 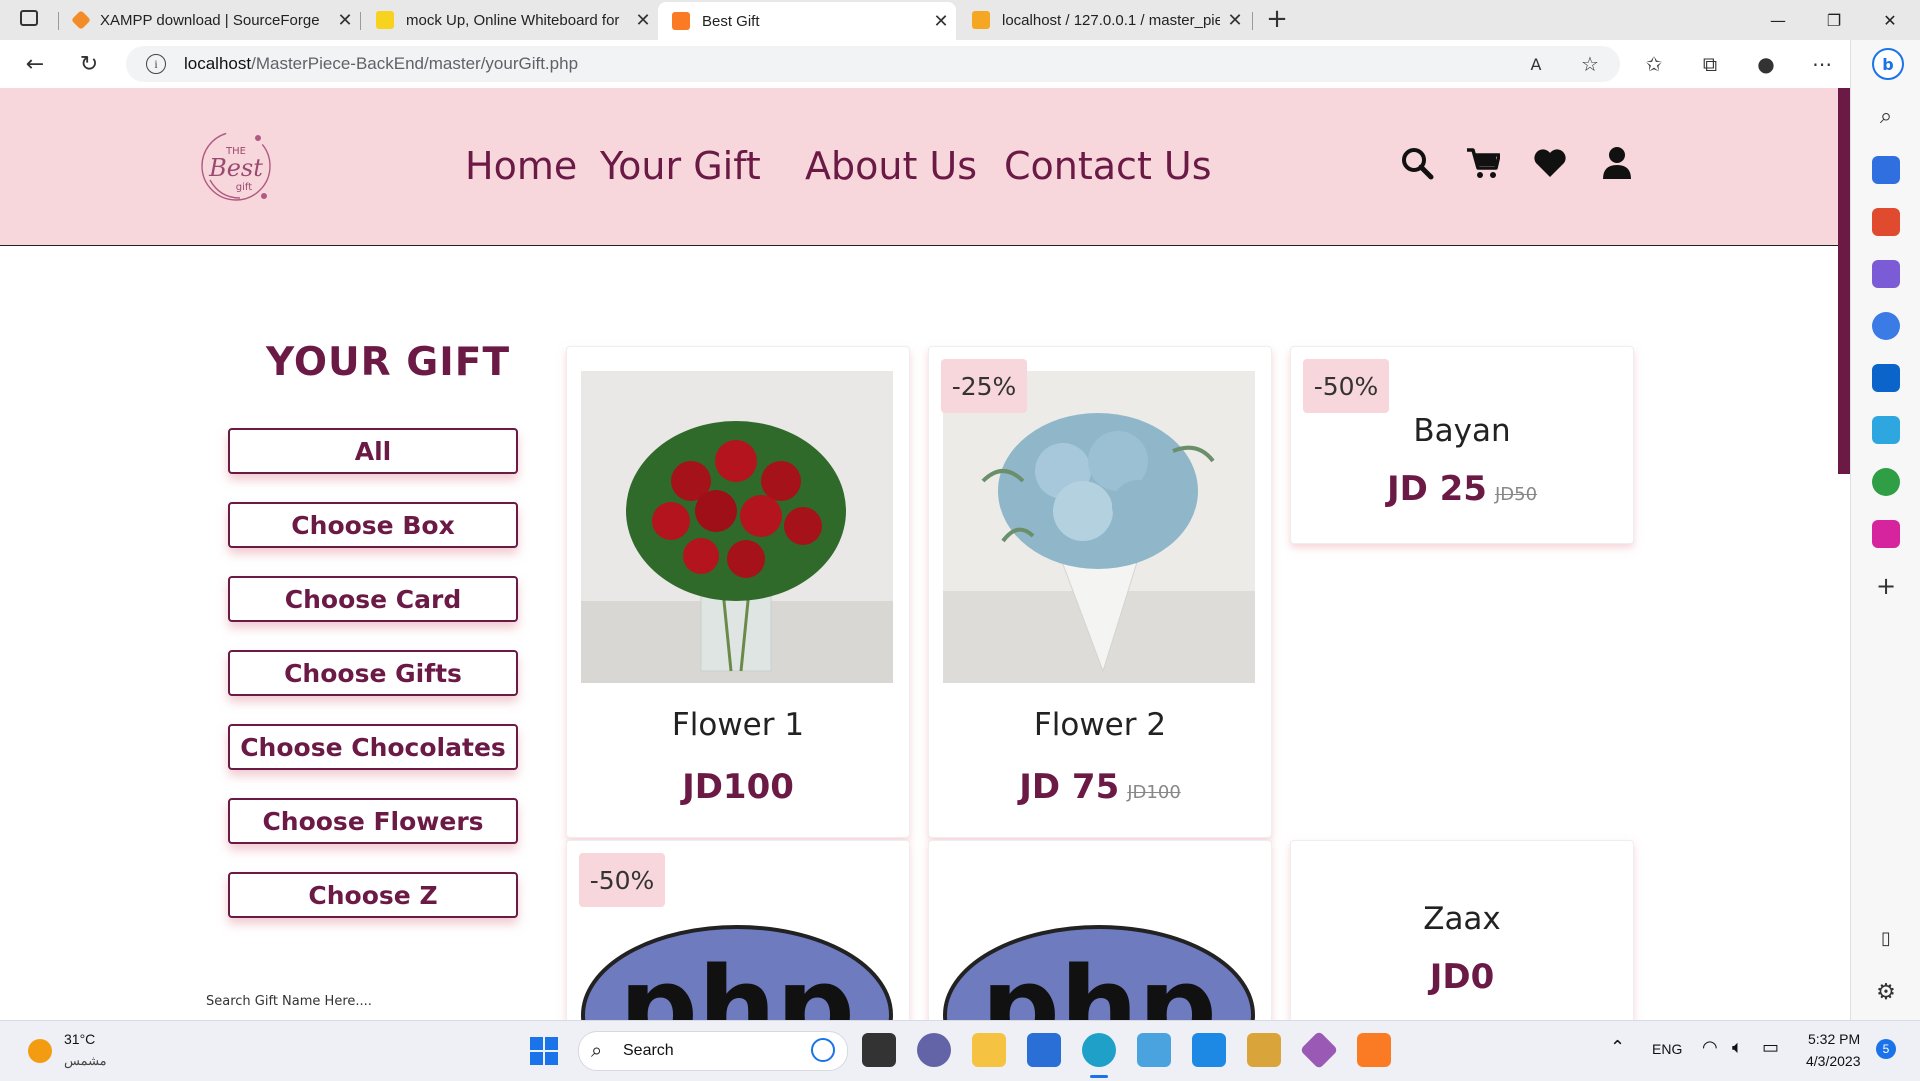 What do you see at coordinates (373, 673) in the screenshot?
I see `category-gifts-button: Choose Gifts` at bounding box center [373, 673].